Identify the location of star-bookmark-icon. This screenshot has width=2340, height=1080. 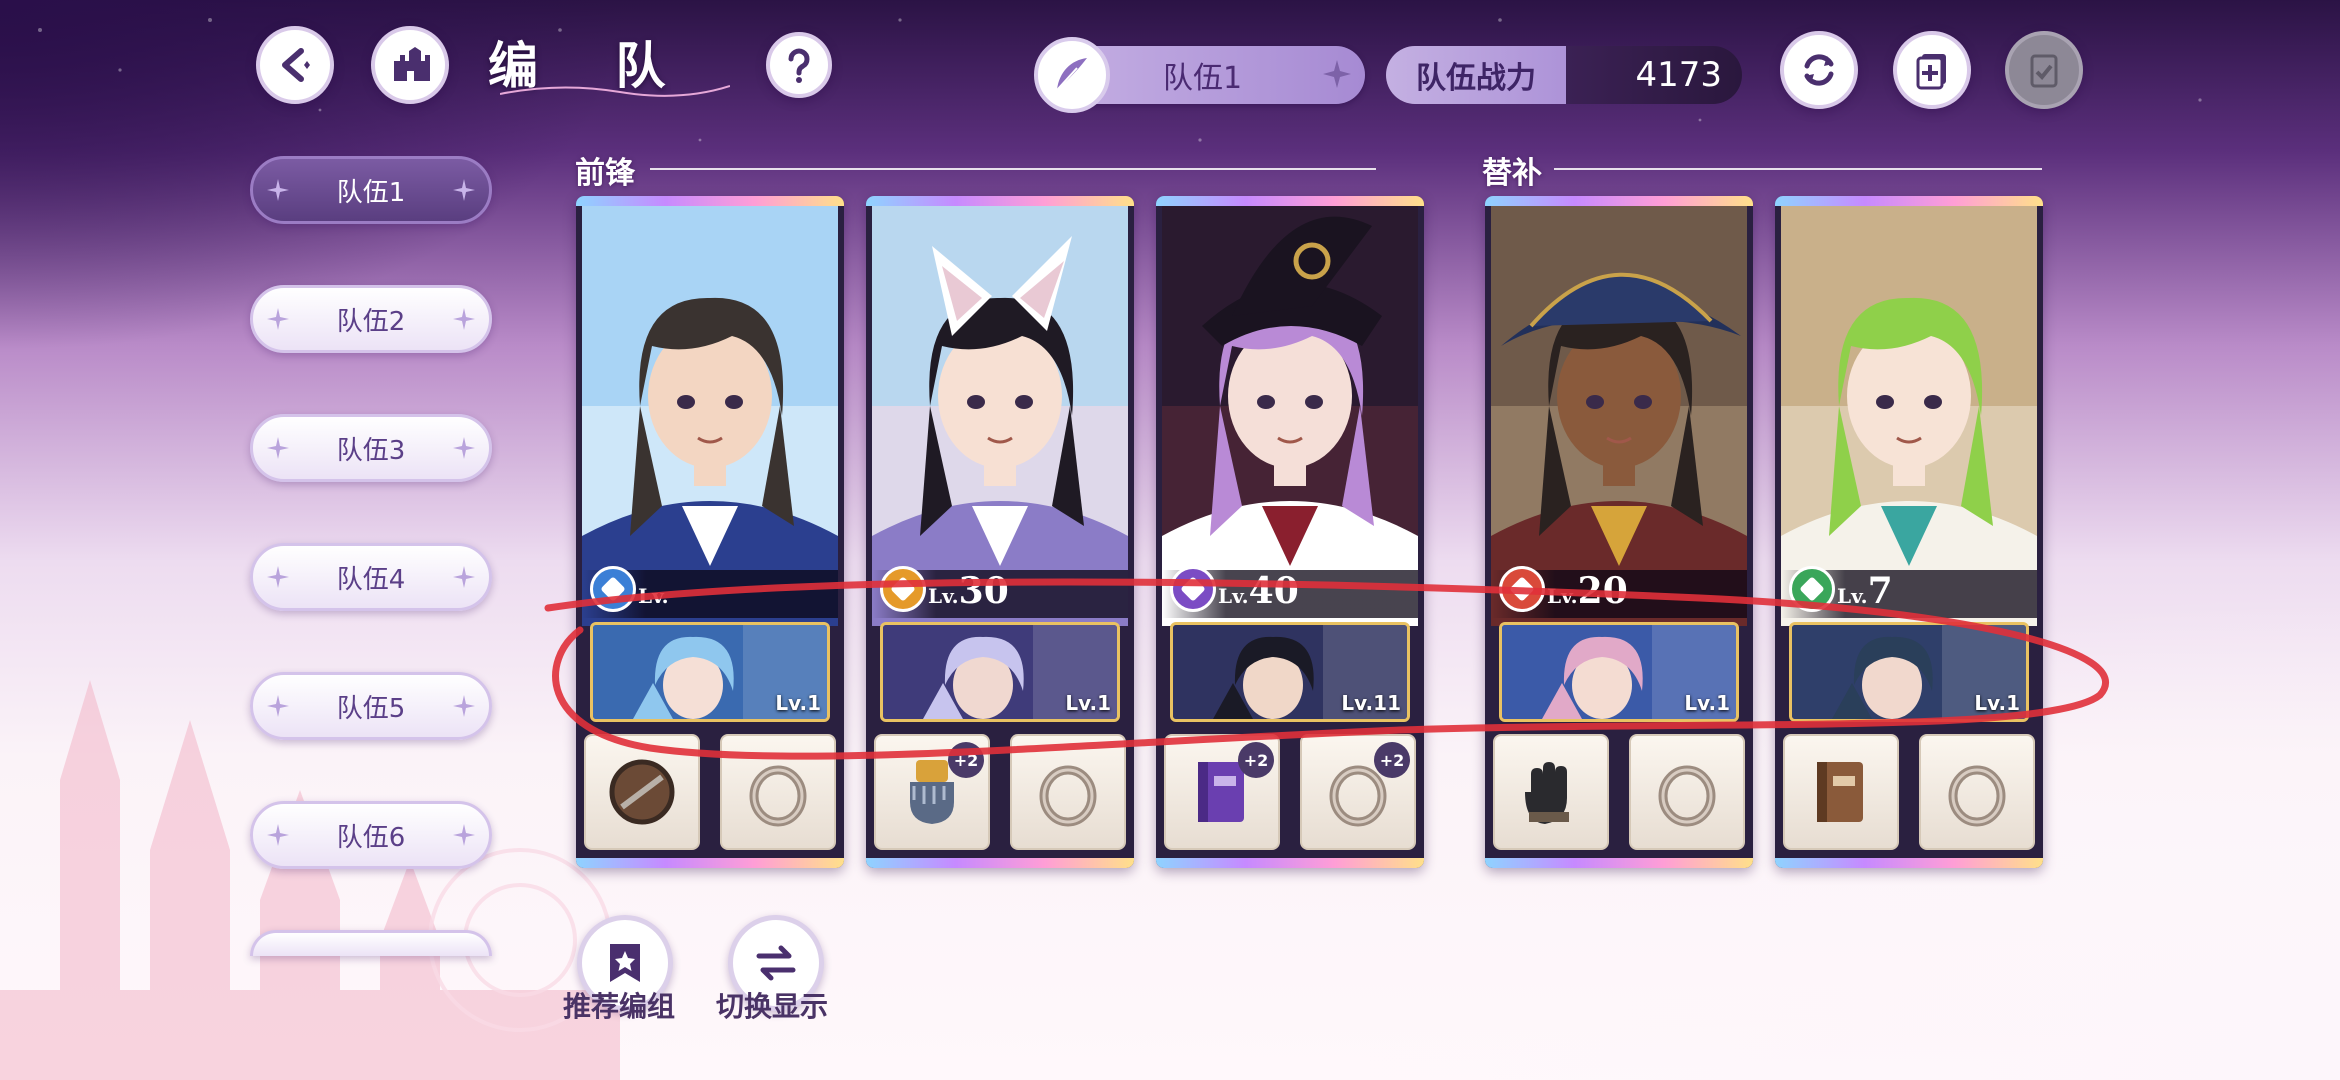
(625, 963).